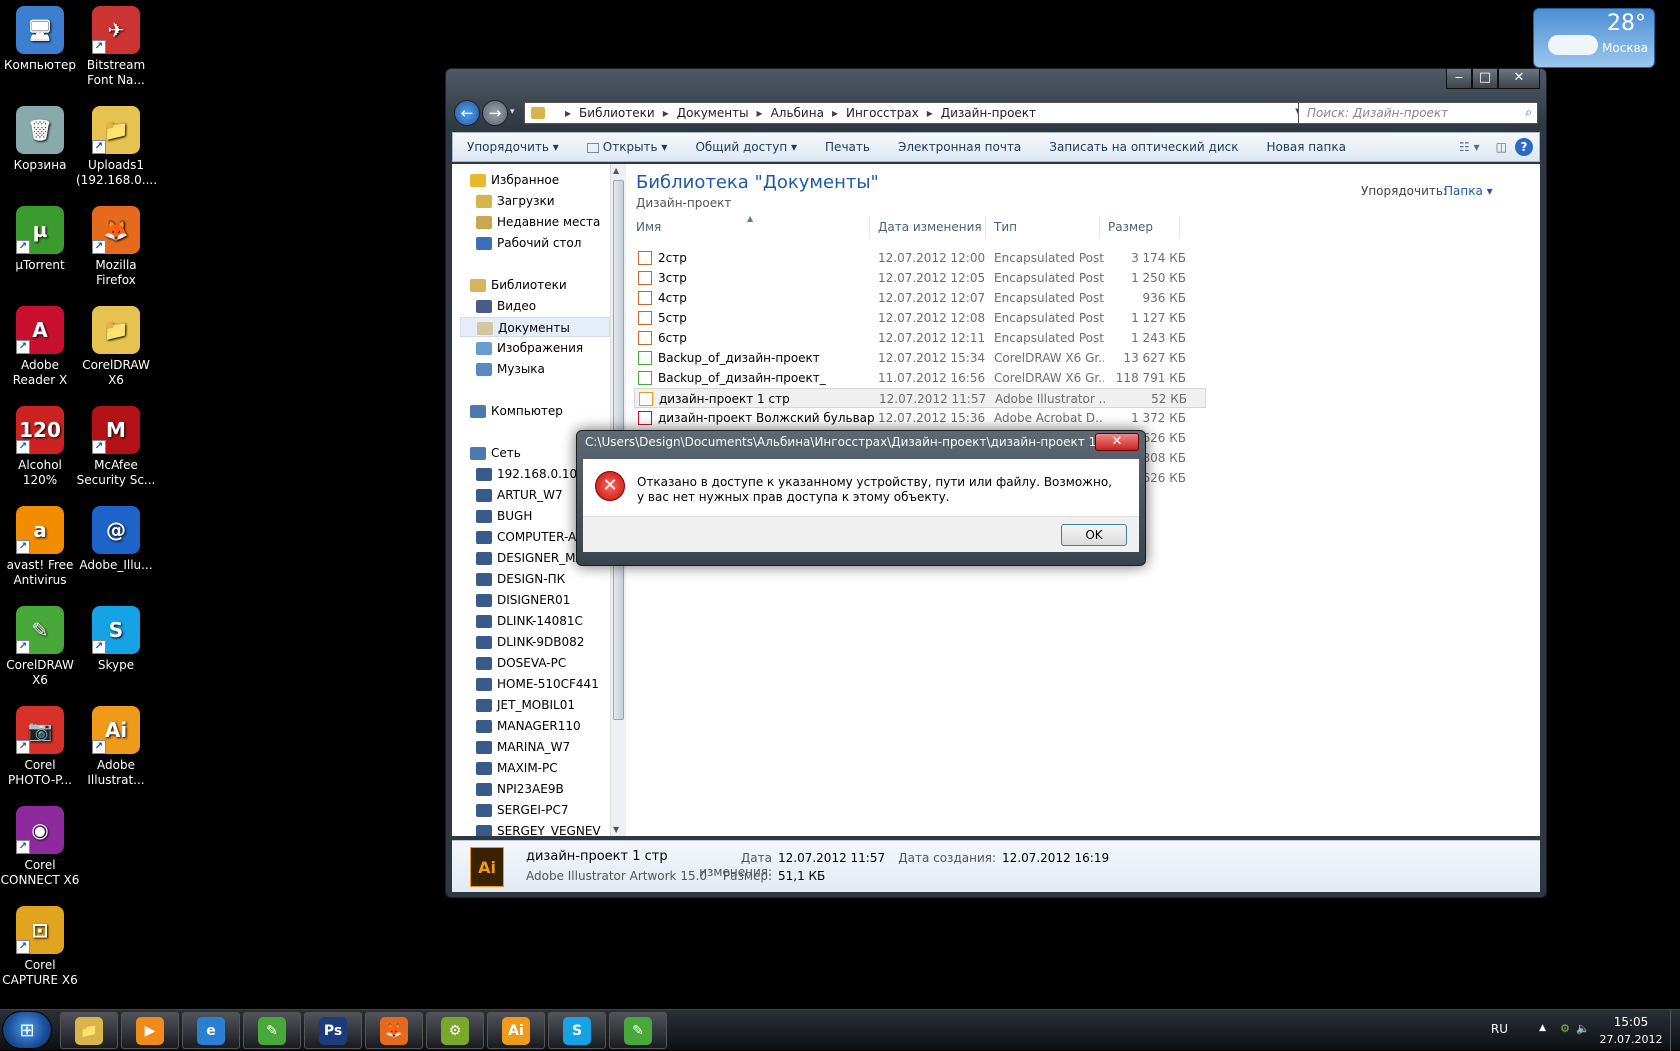  Describe the element at coordinates (616, 170) in the screenshot. I see `scroll-up-icon: ▲` at that location.